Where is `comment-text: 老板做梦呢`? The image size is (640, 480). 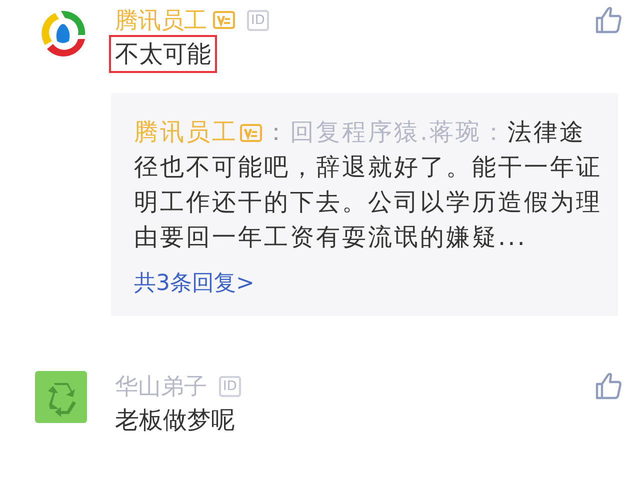
comment-text: 老板做梦呢 is located at coordinates (175, 420).